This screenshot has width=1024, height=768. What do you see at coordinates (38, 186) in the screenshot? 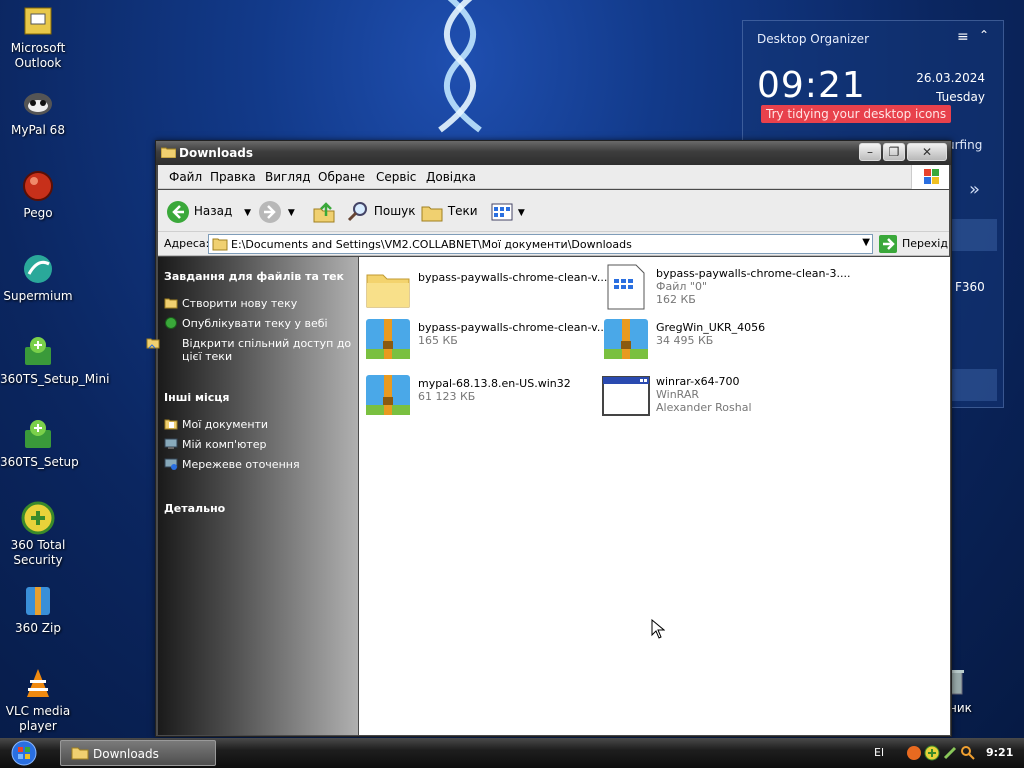
I see `pego-icon` at bounding box center [38, 186].